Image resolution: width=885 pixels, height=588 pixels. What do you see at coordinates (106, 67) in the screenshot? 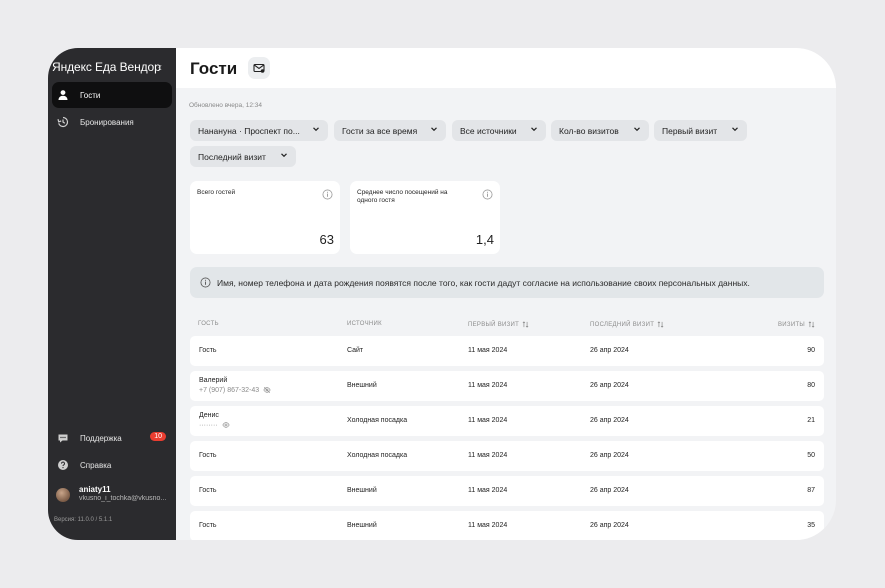
I see `brand-title: Яндекс Еда Вендор` at bounding box center [106, 67].